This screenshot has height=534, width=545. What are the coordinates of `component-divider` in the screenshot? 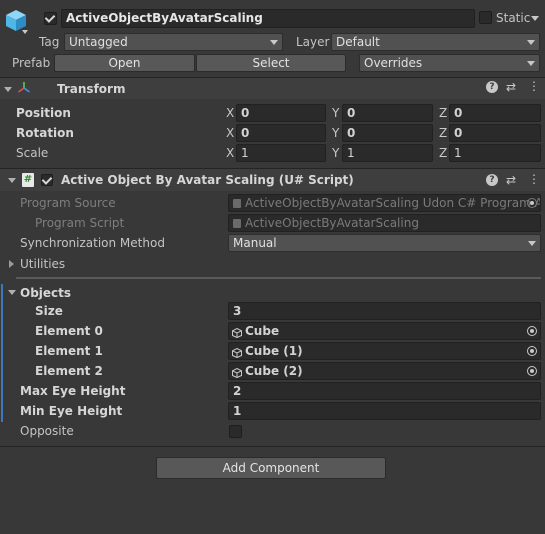 It's located at (272, 446).